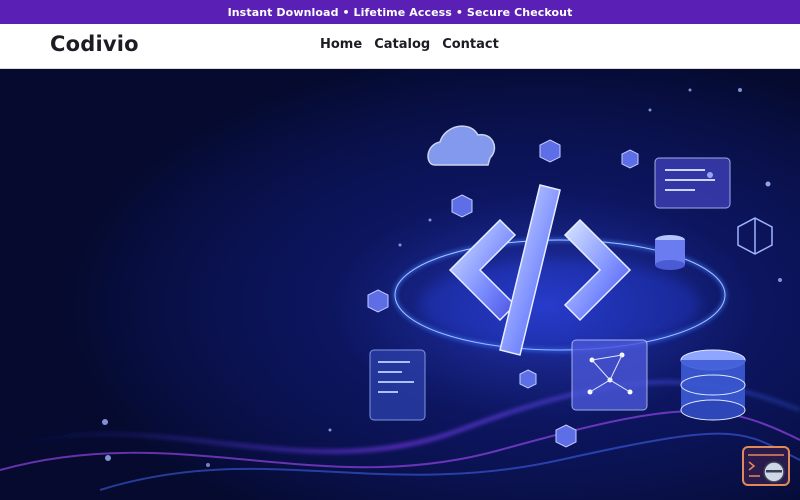 The height and width of the screenshot is (500, 800). Describe the element at coordinates (341, 44) in the screenshot. I see `nav-home: Home` at that location.